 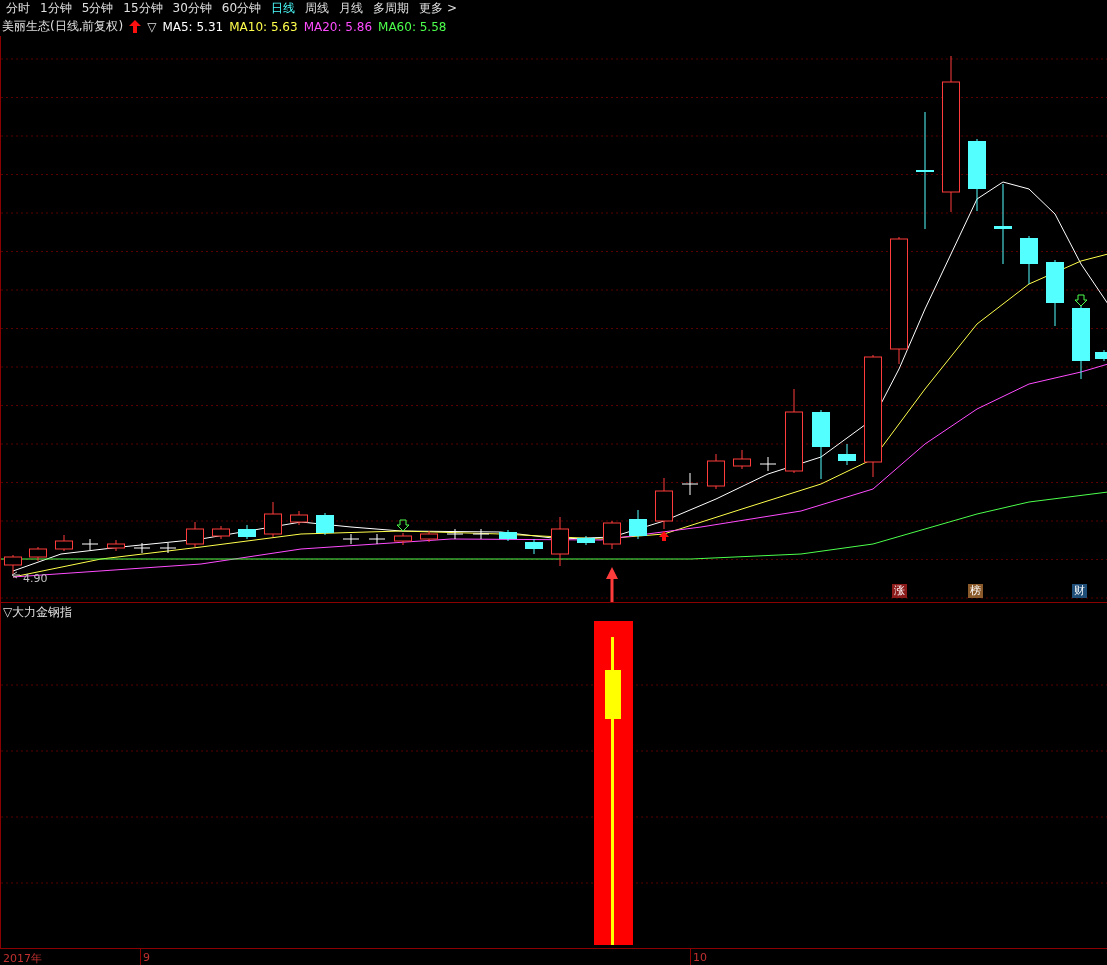 I want to click on event-badge: 涨, so click(x=899, y=590).